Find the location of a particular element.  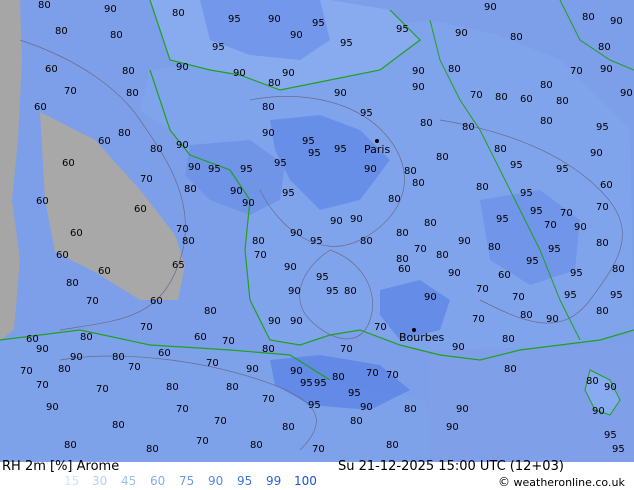

scale-value: 90 is located at coordinates (216, 481).